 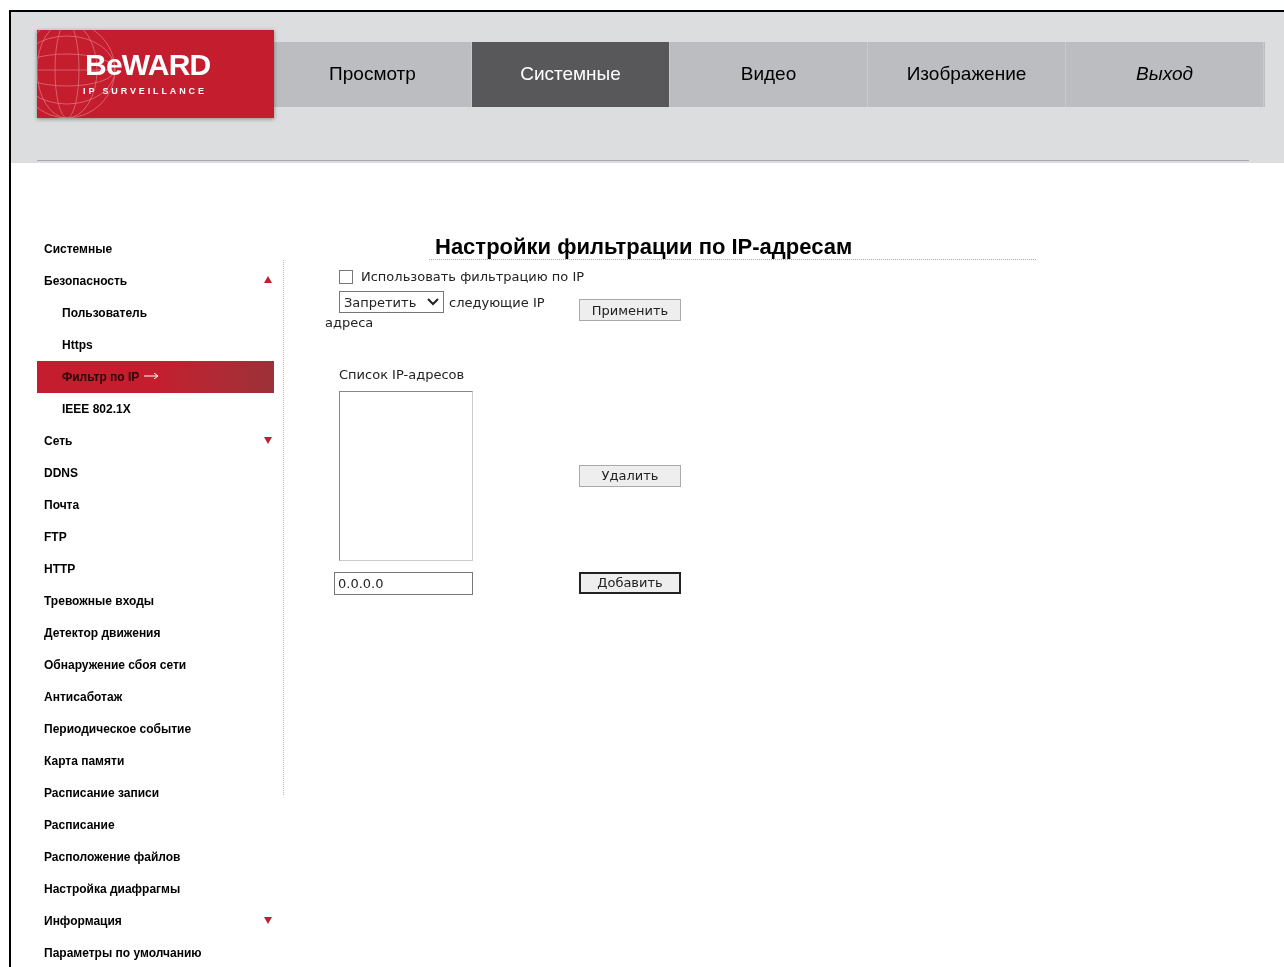 What do you see at coordinates (155, 345) in the screenshot?
I see `sidebar-item: Https` at bounding box center [155, 345].